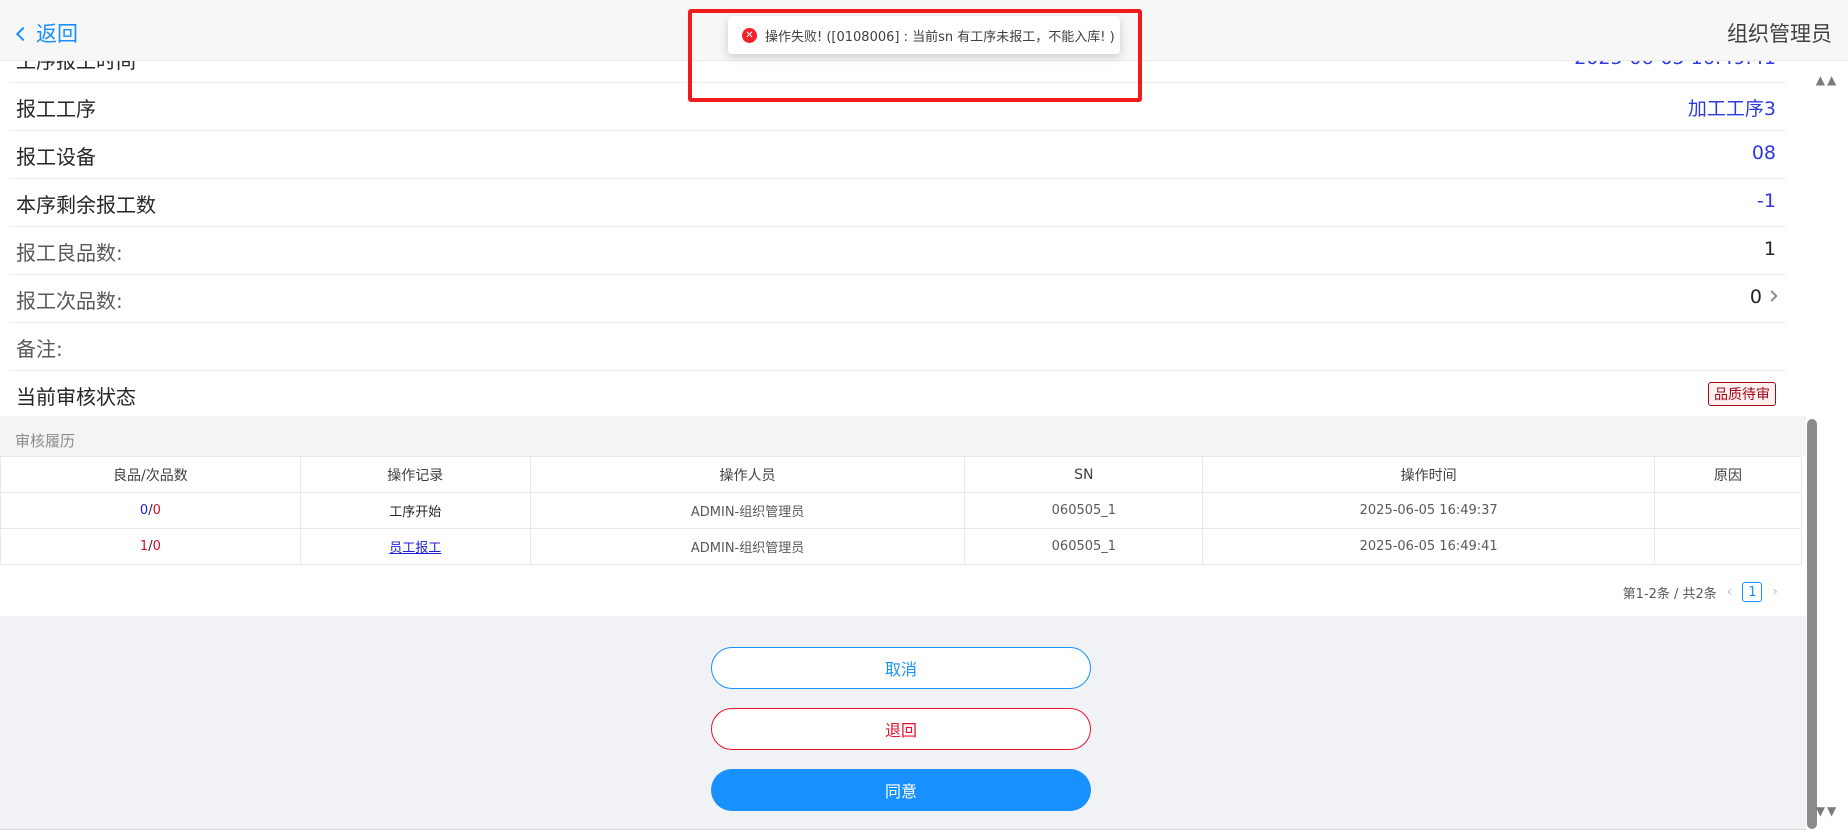  I want to click on chevron-right-icon, so click(1772, 296).